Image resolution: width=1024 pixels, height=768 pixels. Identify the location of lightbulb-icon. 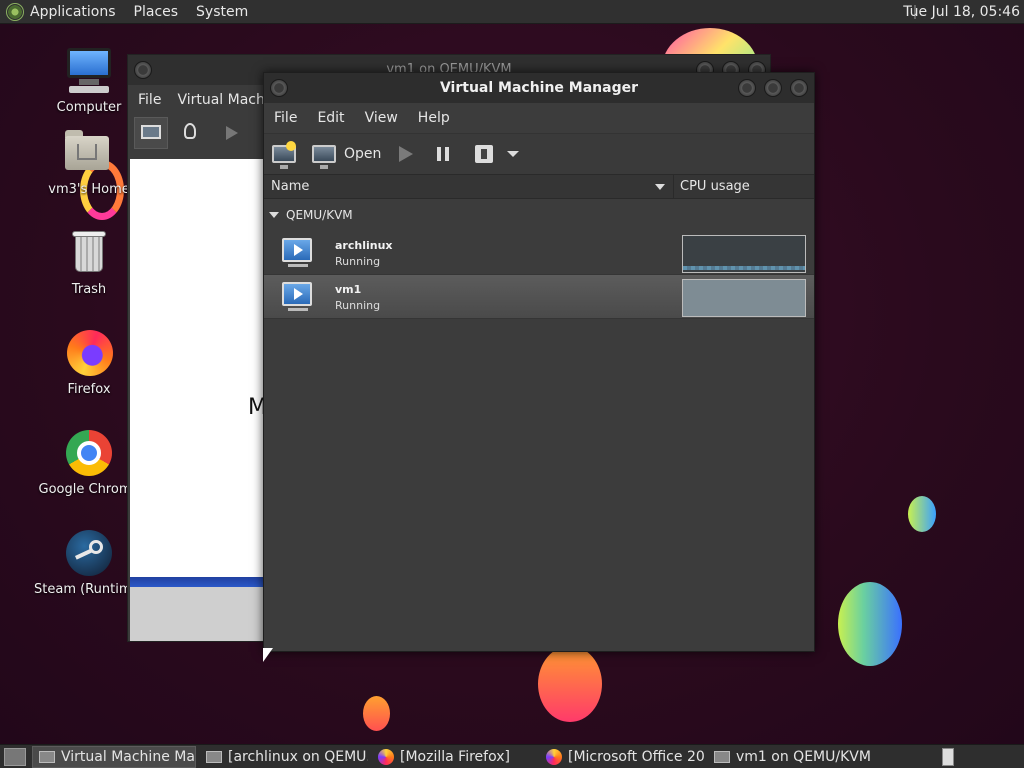
(190, 131).